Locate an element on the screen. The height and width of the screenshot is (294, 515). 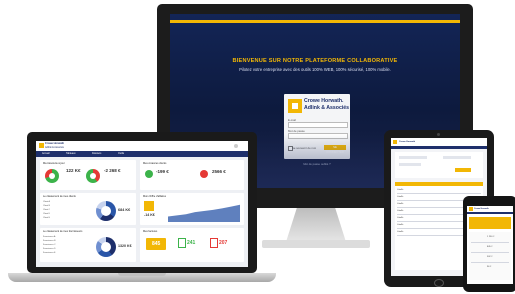
card-title: Mon chiffre d'affaires is located at coordinates (155, 196).